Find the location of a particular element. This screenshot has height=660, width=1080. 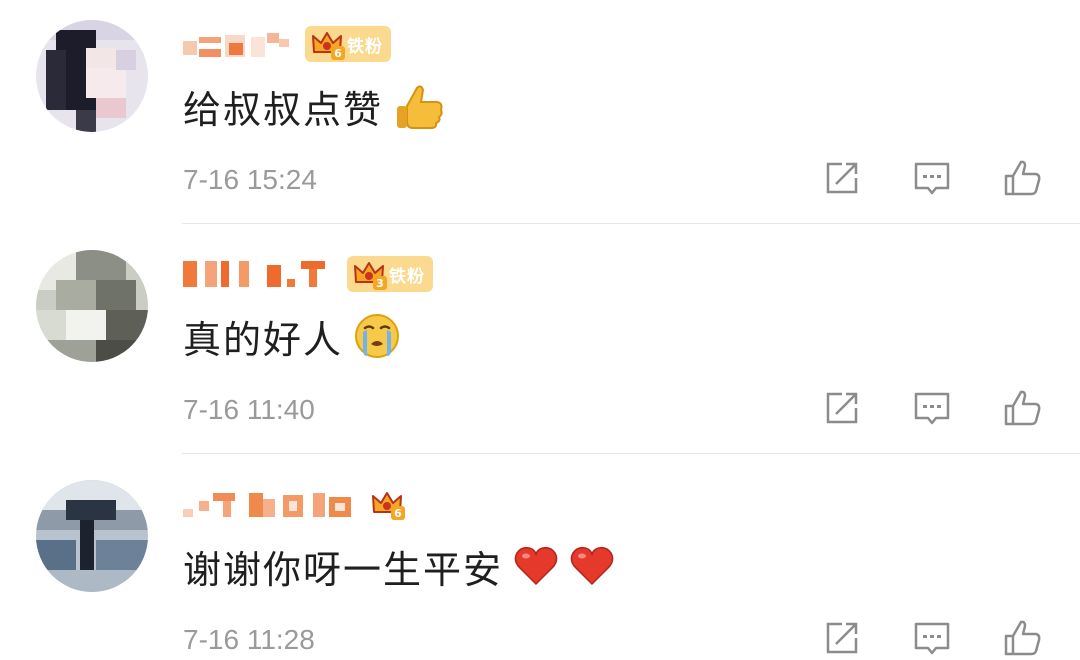

user-name-row: 3 铁粉 is located at coordinates (308, 274).